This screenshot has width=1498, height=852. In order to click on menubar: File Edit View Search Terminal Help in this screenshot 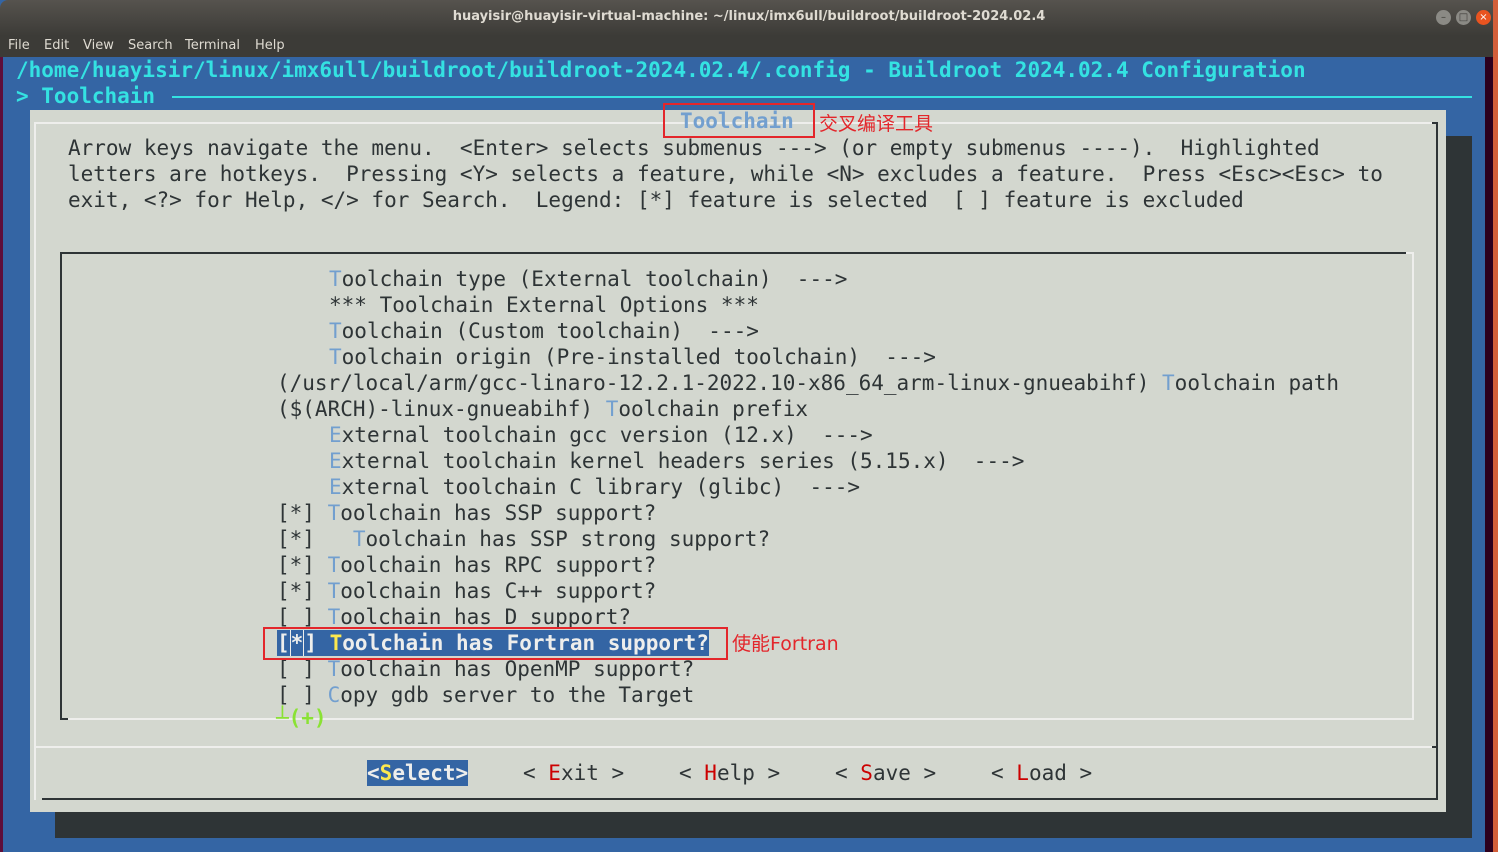, I will do `click(749, 46)`.